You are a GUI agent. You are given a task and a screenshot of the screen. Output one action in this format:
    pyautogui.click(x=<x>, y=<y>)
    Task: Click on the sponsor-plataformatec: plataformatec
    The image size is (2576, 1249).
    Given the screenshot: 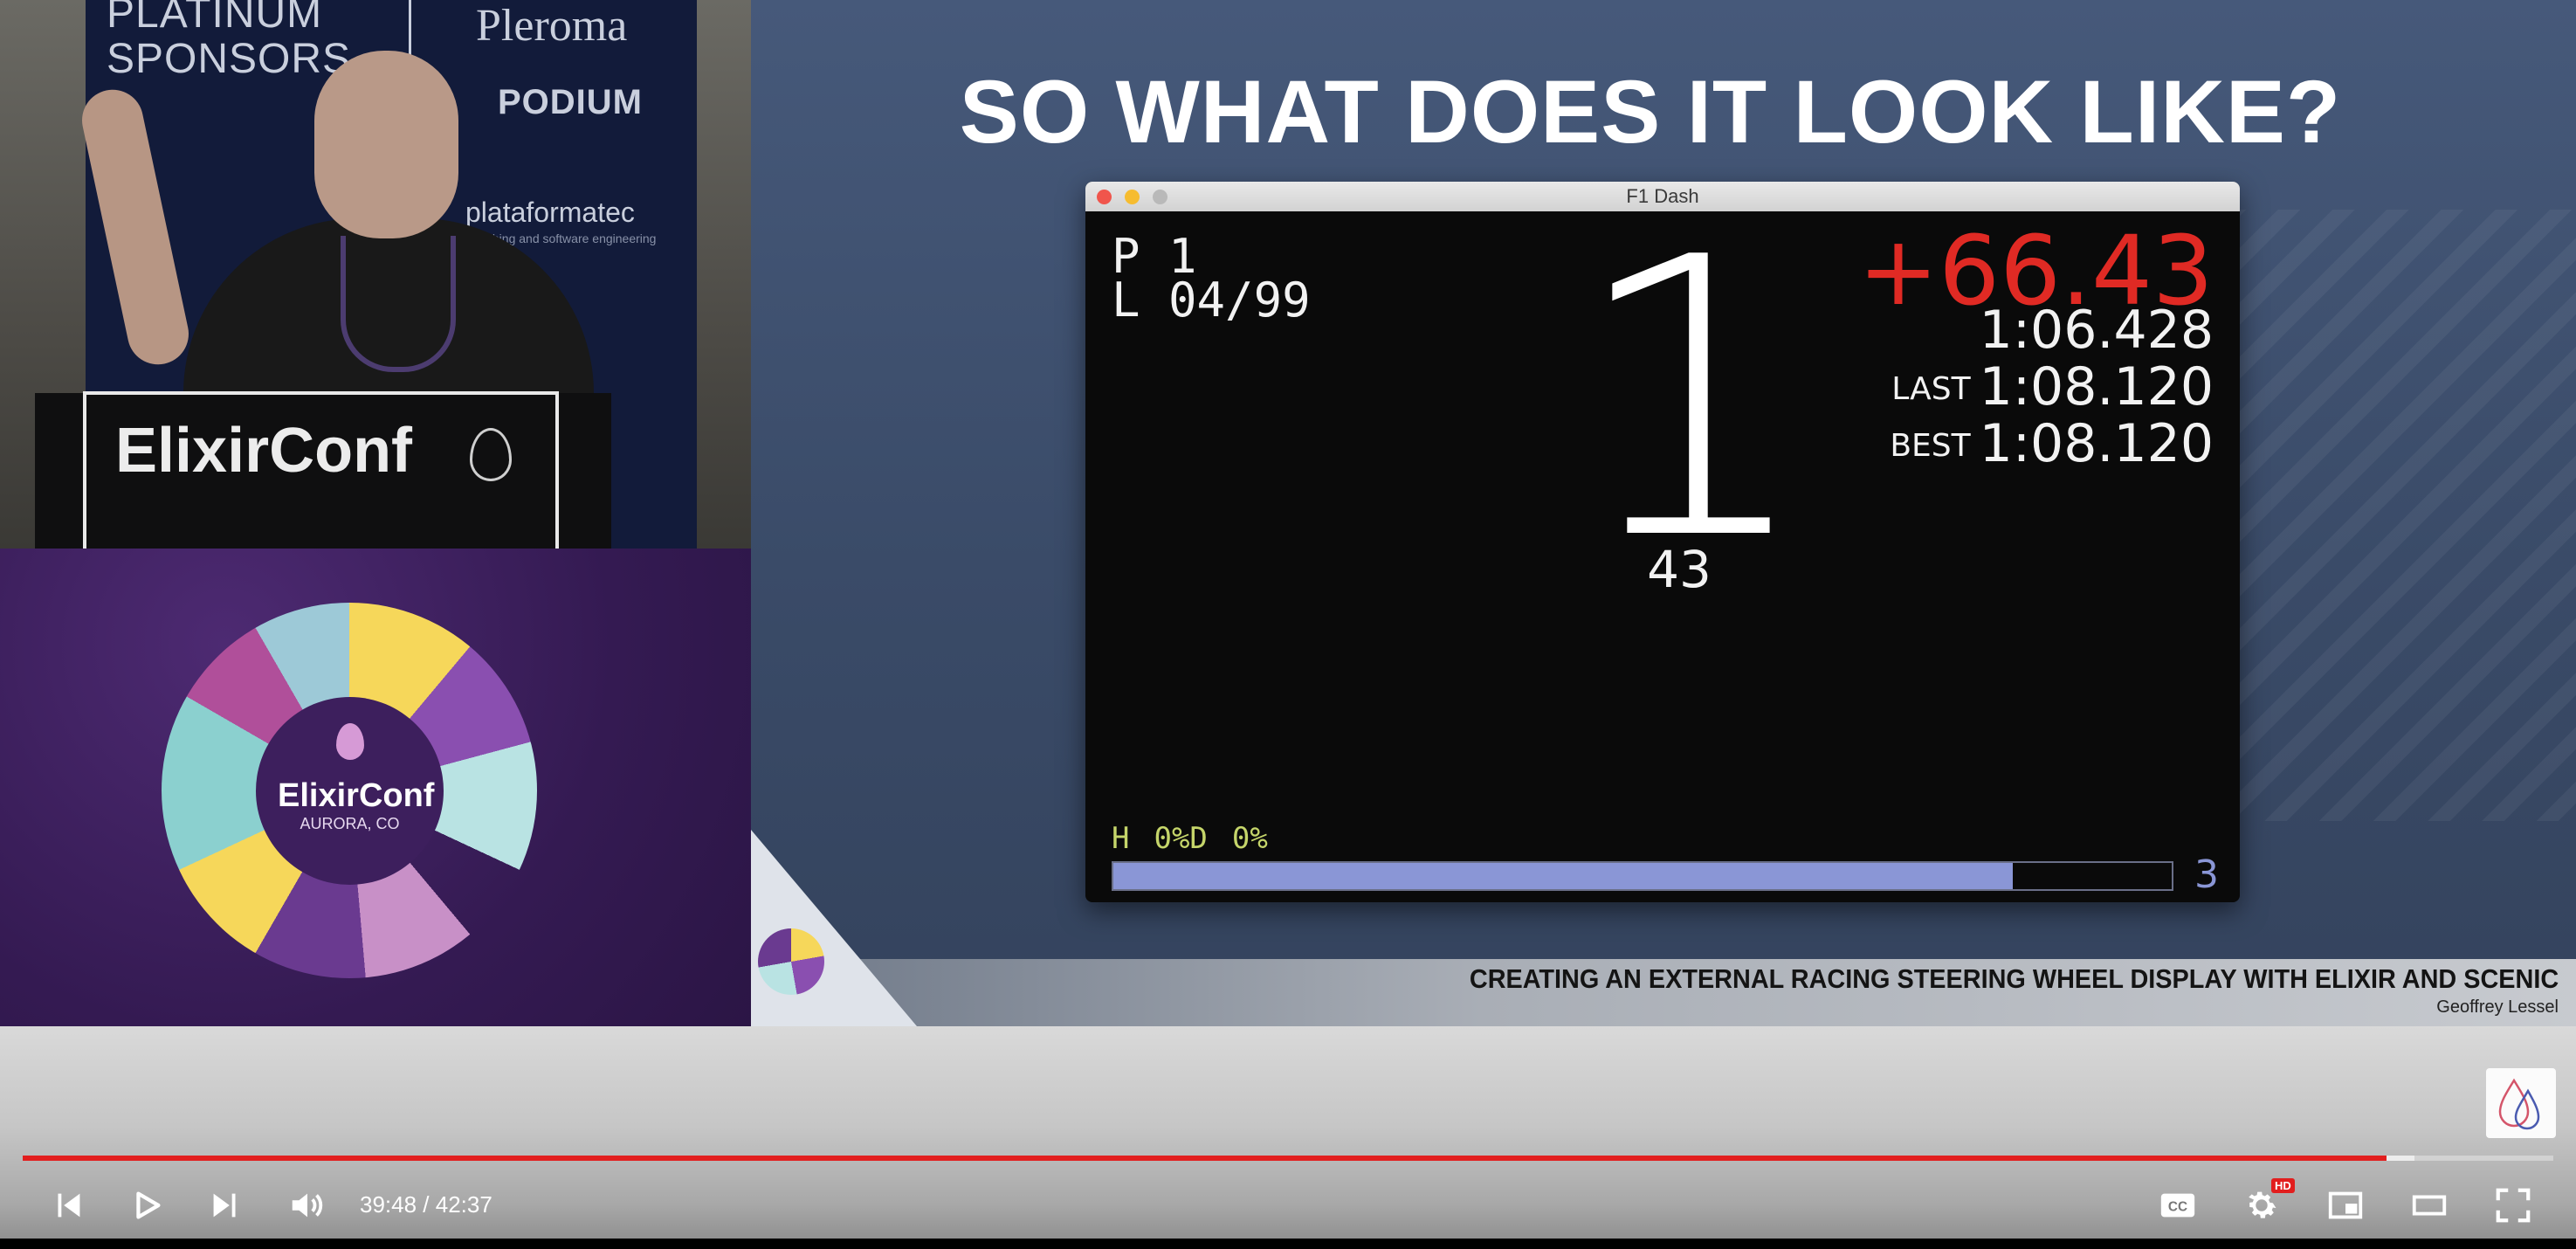 What is the action you would take?
    pyautogui.click(x=550, y=212)
    